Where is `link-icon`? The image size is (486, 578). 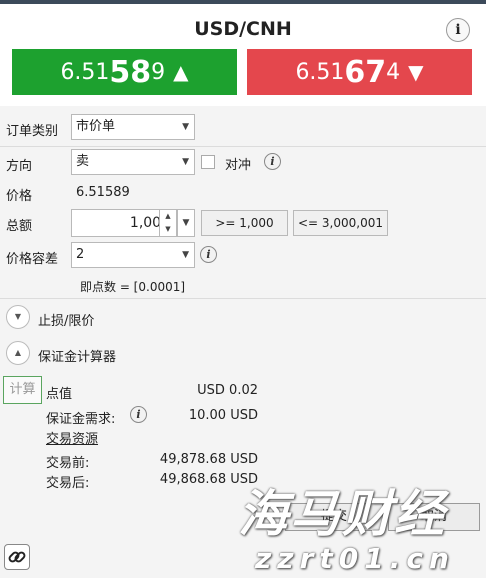
link-icon is located at coordinates (17, 557).